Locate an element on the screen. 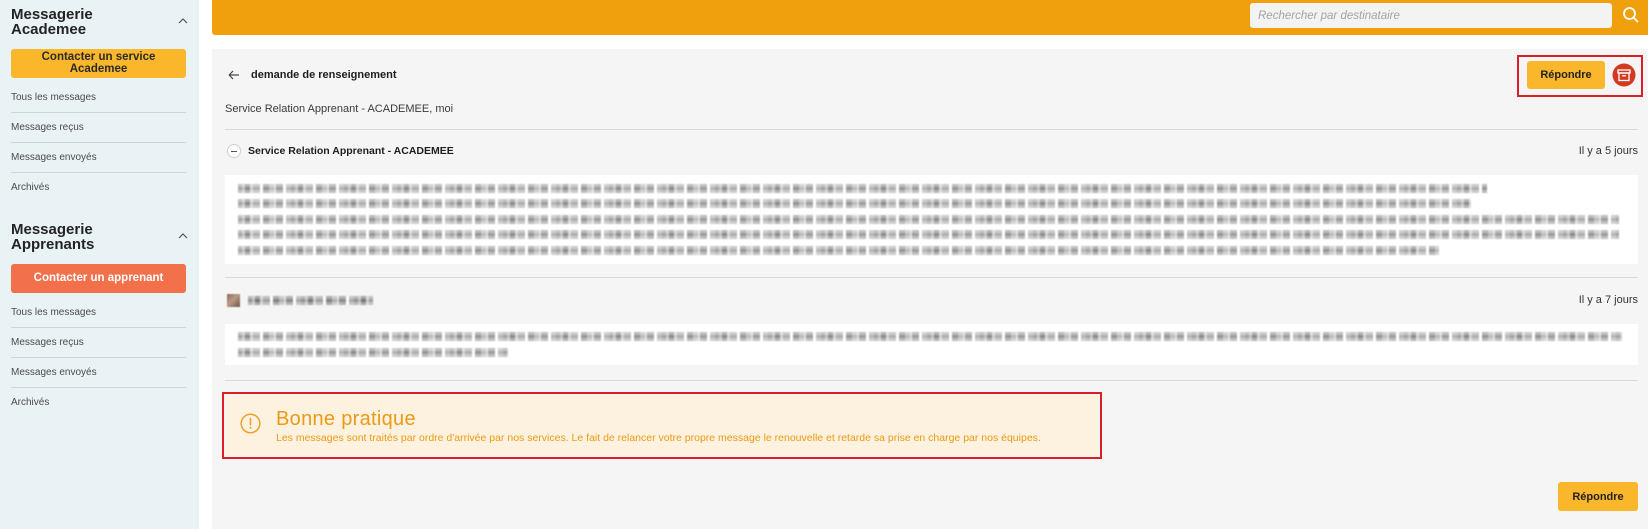  message-header: Il y a 7 jours is located at coordinates (931, 300).